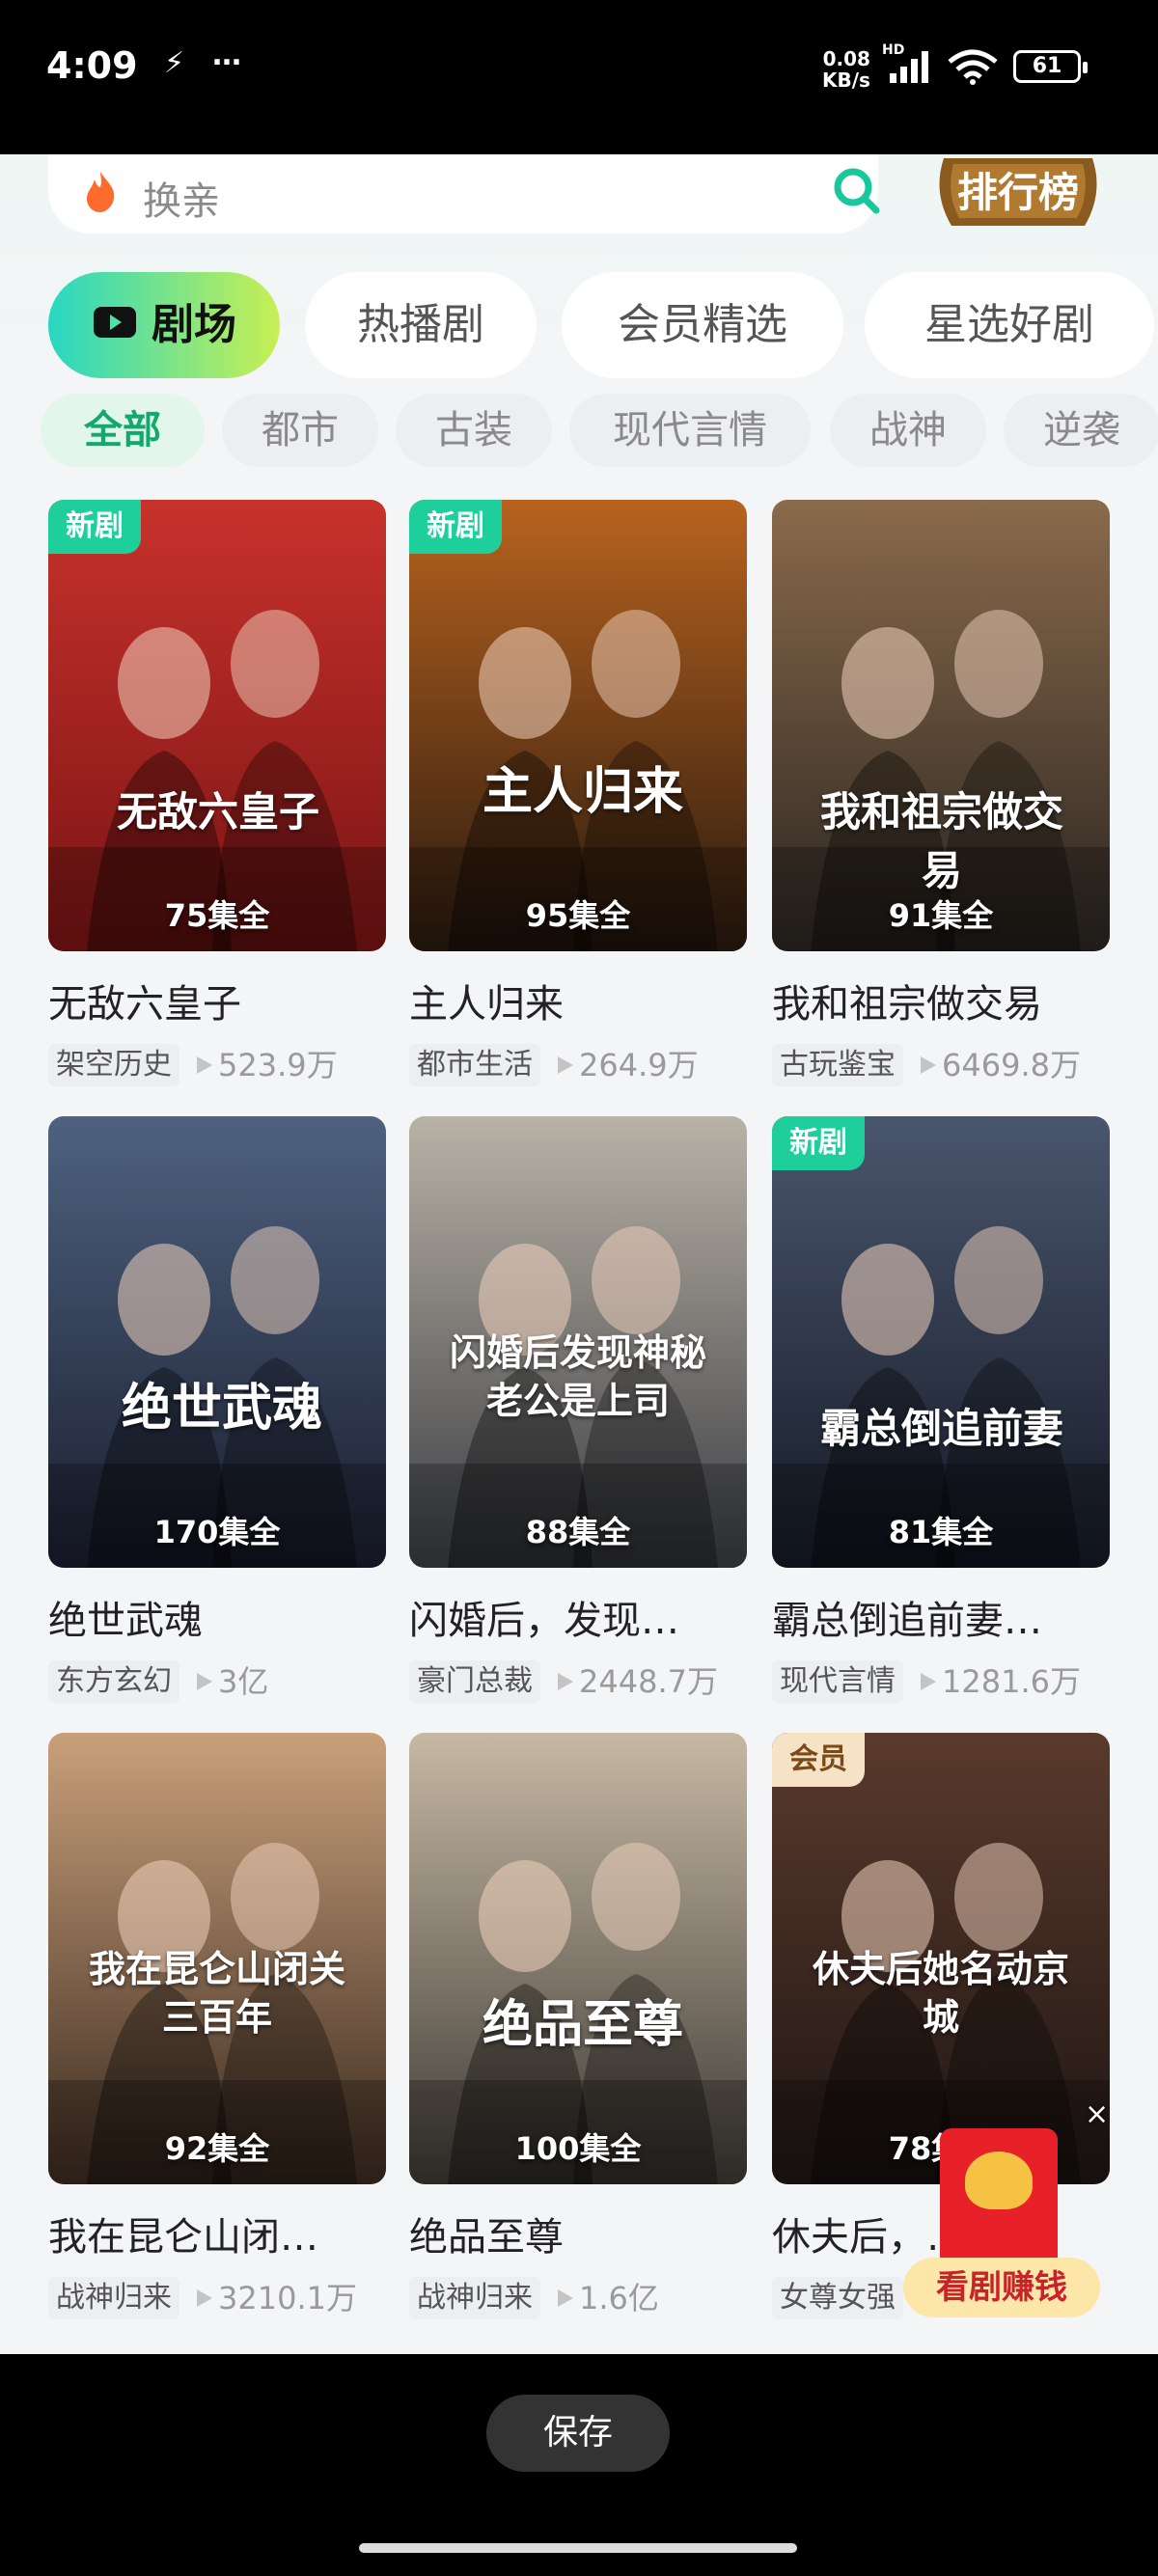 The width and height of the screenshot is (1158, 2576). What do you see at coordinates (837, 1065) in the screenshot?
I see `genre-tag: 古玩鉴宝` at bounding box center [837, 1065].